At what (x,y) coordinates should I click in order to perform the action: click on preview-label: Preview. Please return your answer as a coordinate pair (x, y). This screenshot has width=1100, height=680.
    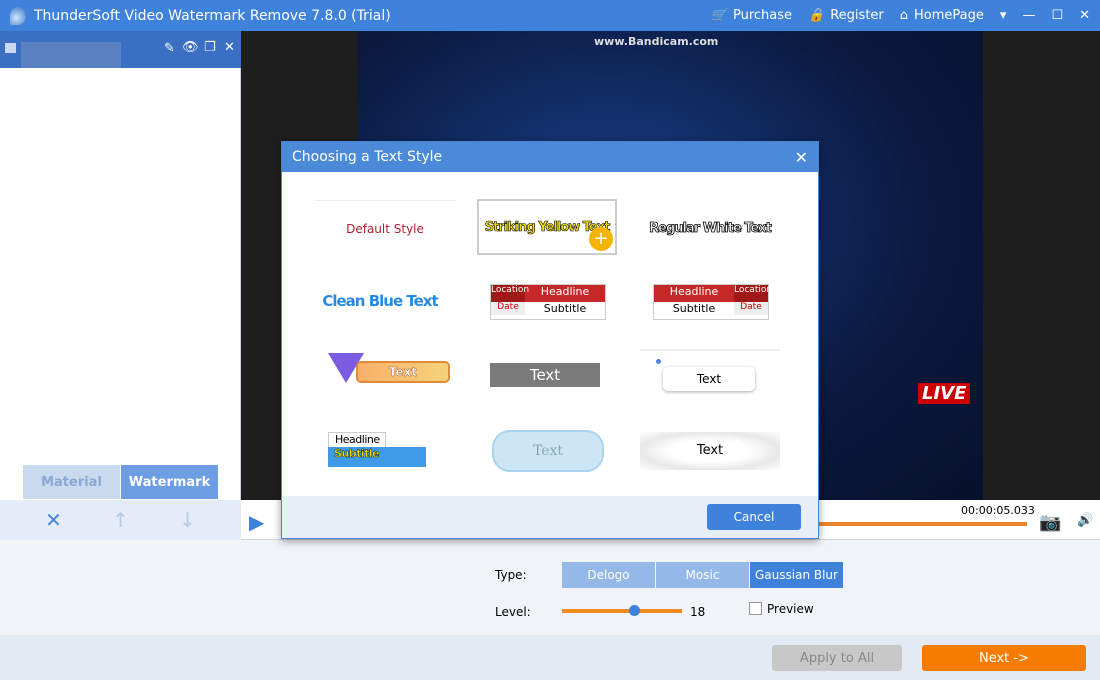
    Looking at the image, I should click on (790, 609).